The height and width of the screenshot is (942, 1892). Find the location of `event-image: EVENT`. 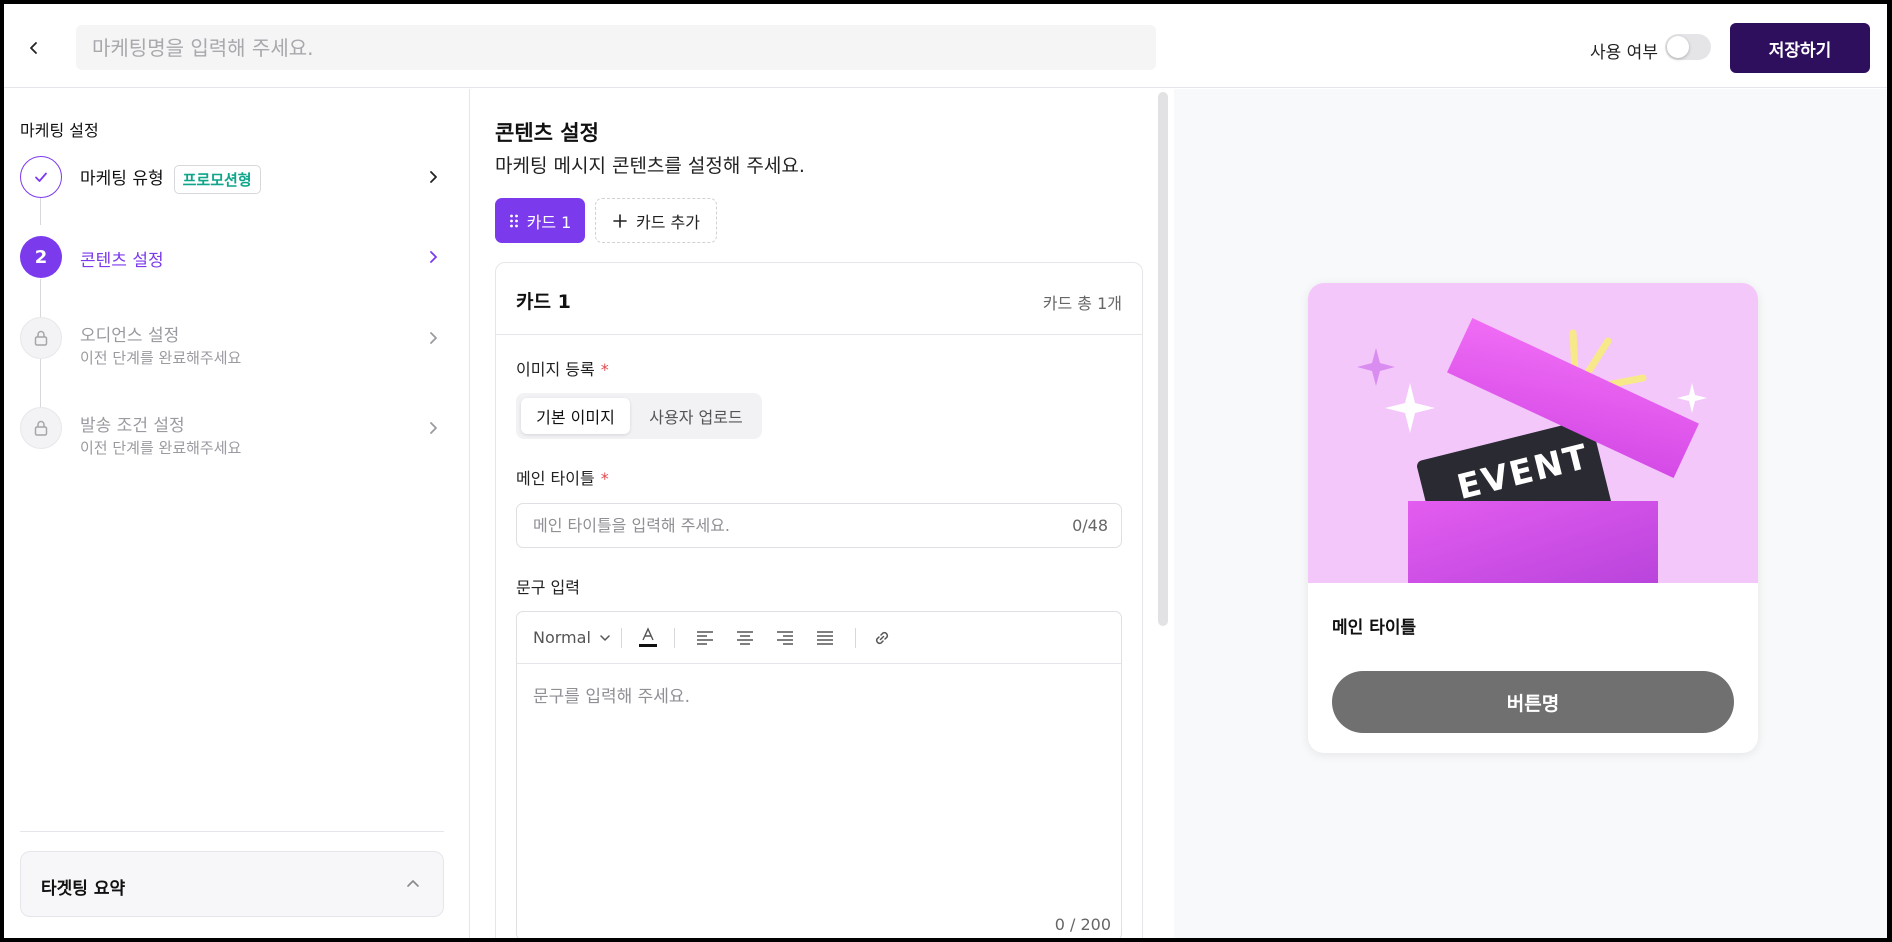

event-image: EVENT is located at coordinates (1533, 440).